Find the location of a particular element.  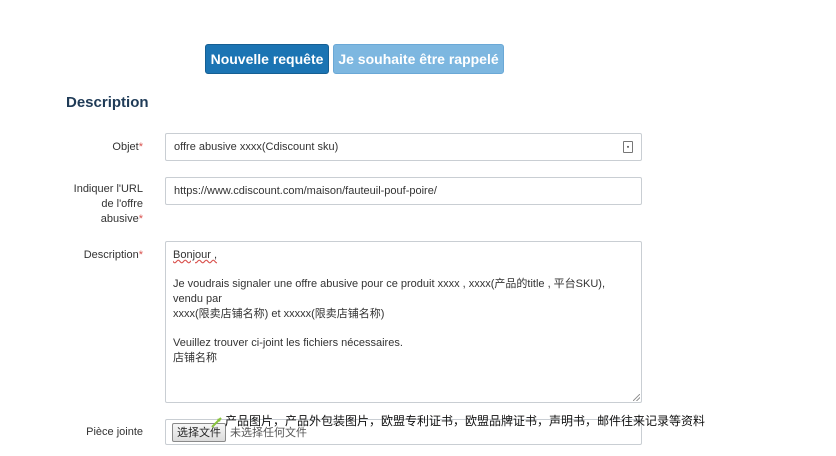

new-request-label: Nouvelle requête is located at coordinates (267, 59).